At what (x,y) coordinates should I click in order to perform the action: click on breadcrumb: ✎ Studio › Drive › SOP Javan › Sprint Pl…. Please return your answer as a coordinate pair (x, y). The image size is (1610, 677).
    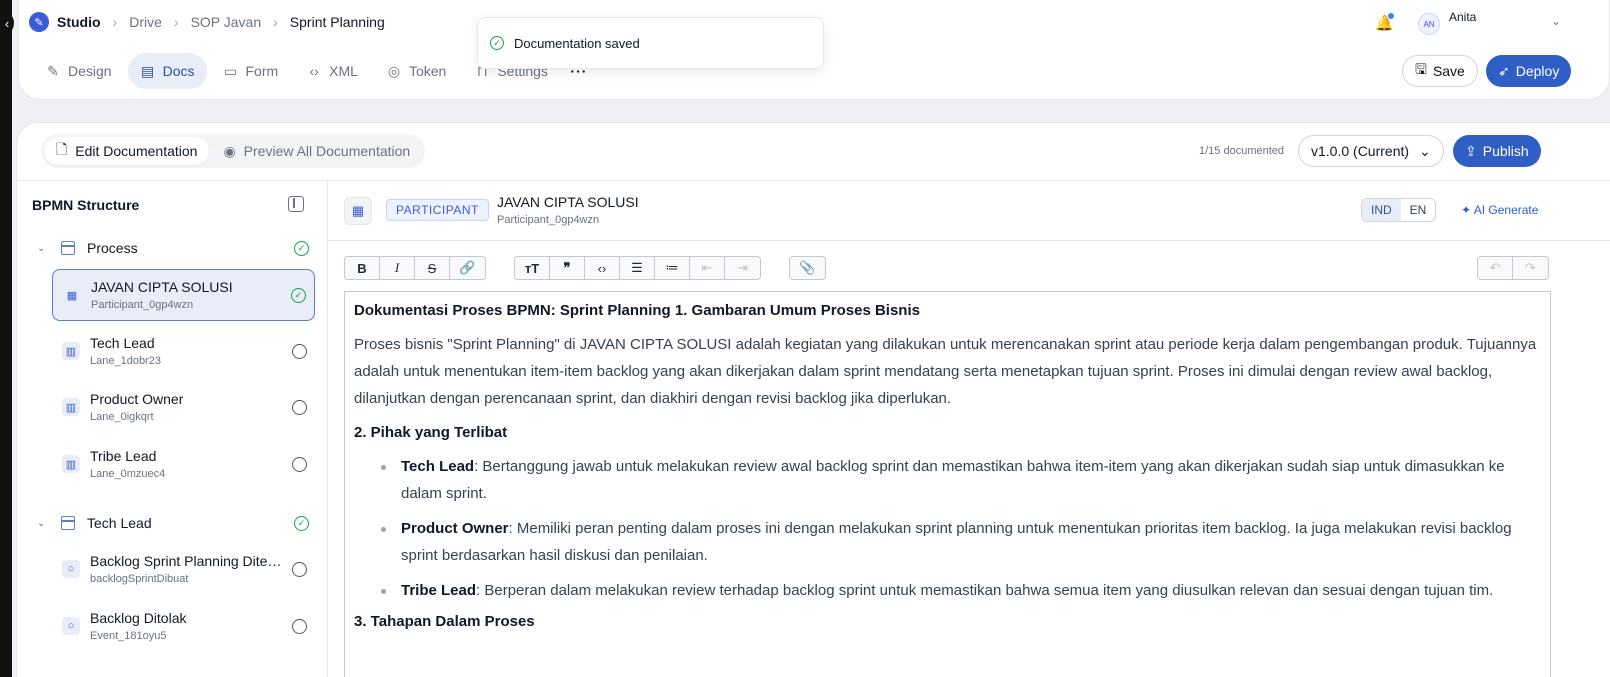
    Looking at the image, I should click on (207, 22).